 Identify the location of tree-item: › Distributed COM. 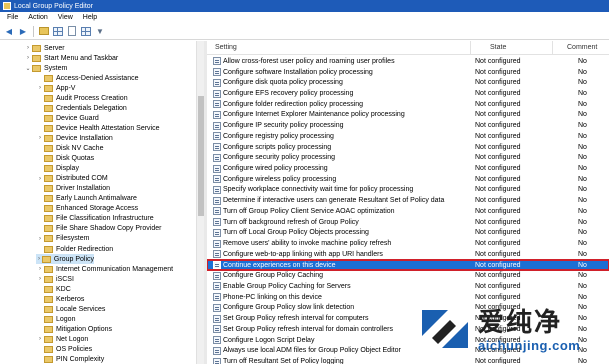
(72, 179).